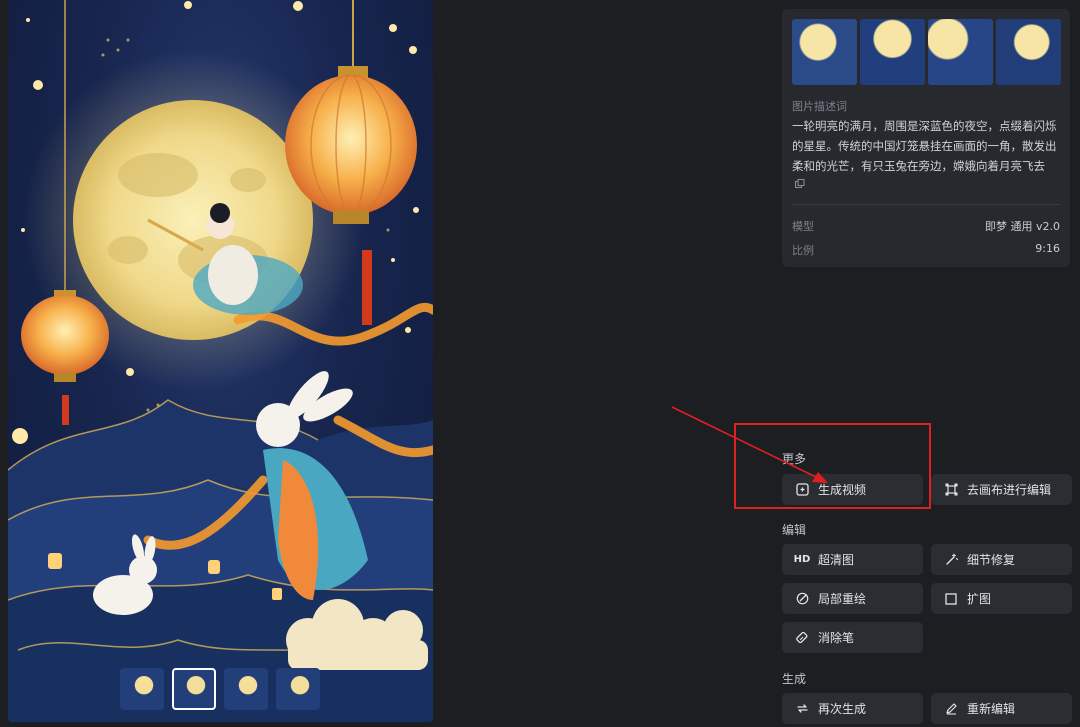 Image resolution: width=1080 pixels, height=727 pixels. What do you see at coordinates (836, 638) in the screenshot?
I see `eraser-label: 消除笔` at bounding box center [836, 638].